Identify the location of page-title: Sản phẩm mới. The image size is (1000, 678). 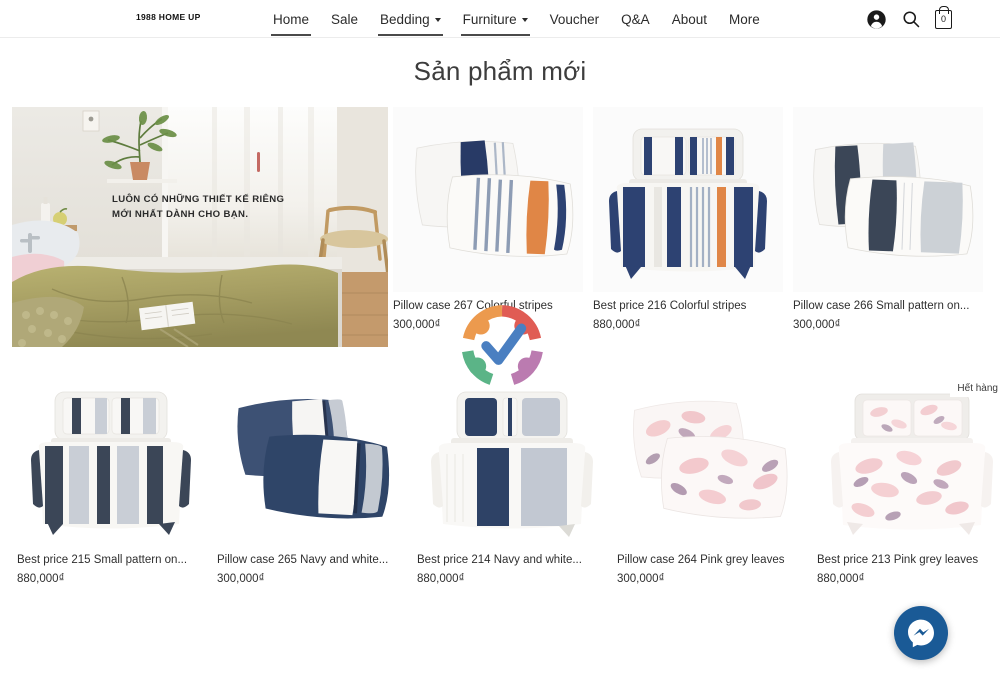
(500, 71).